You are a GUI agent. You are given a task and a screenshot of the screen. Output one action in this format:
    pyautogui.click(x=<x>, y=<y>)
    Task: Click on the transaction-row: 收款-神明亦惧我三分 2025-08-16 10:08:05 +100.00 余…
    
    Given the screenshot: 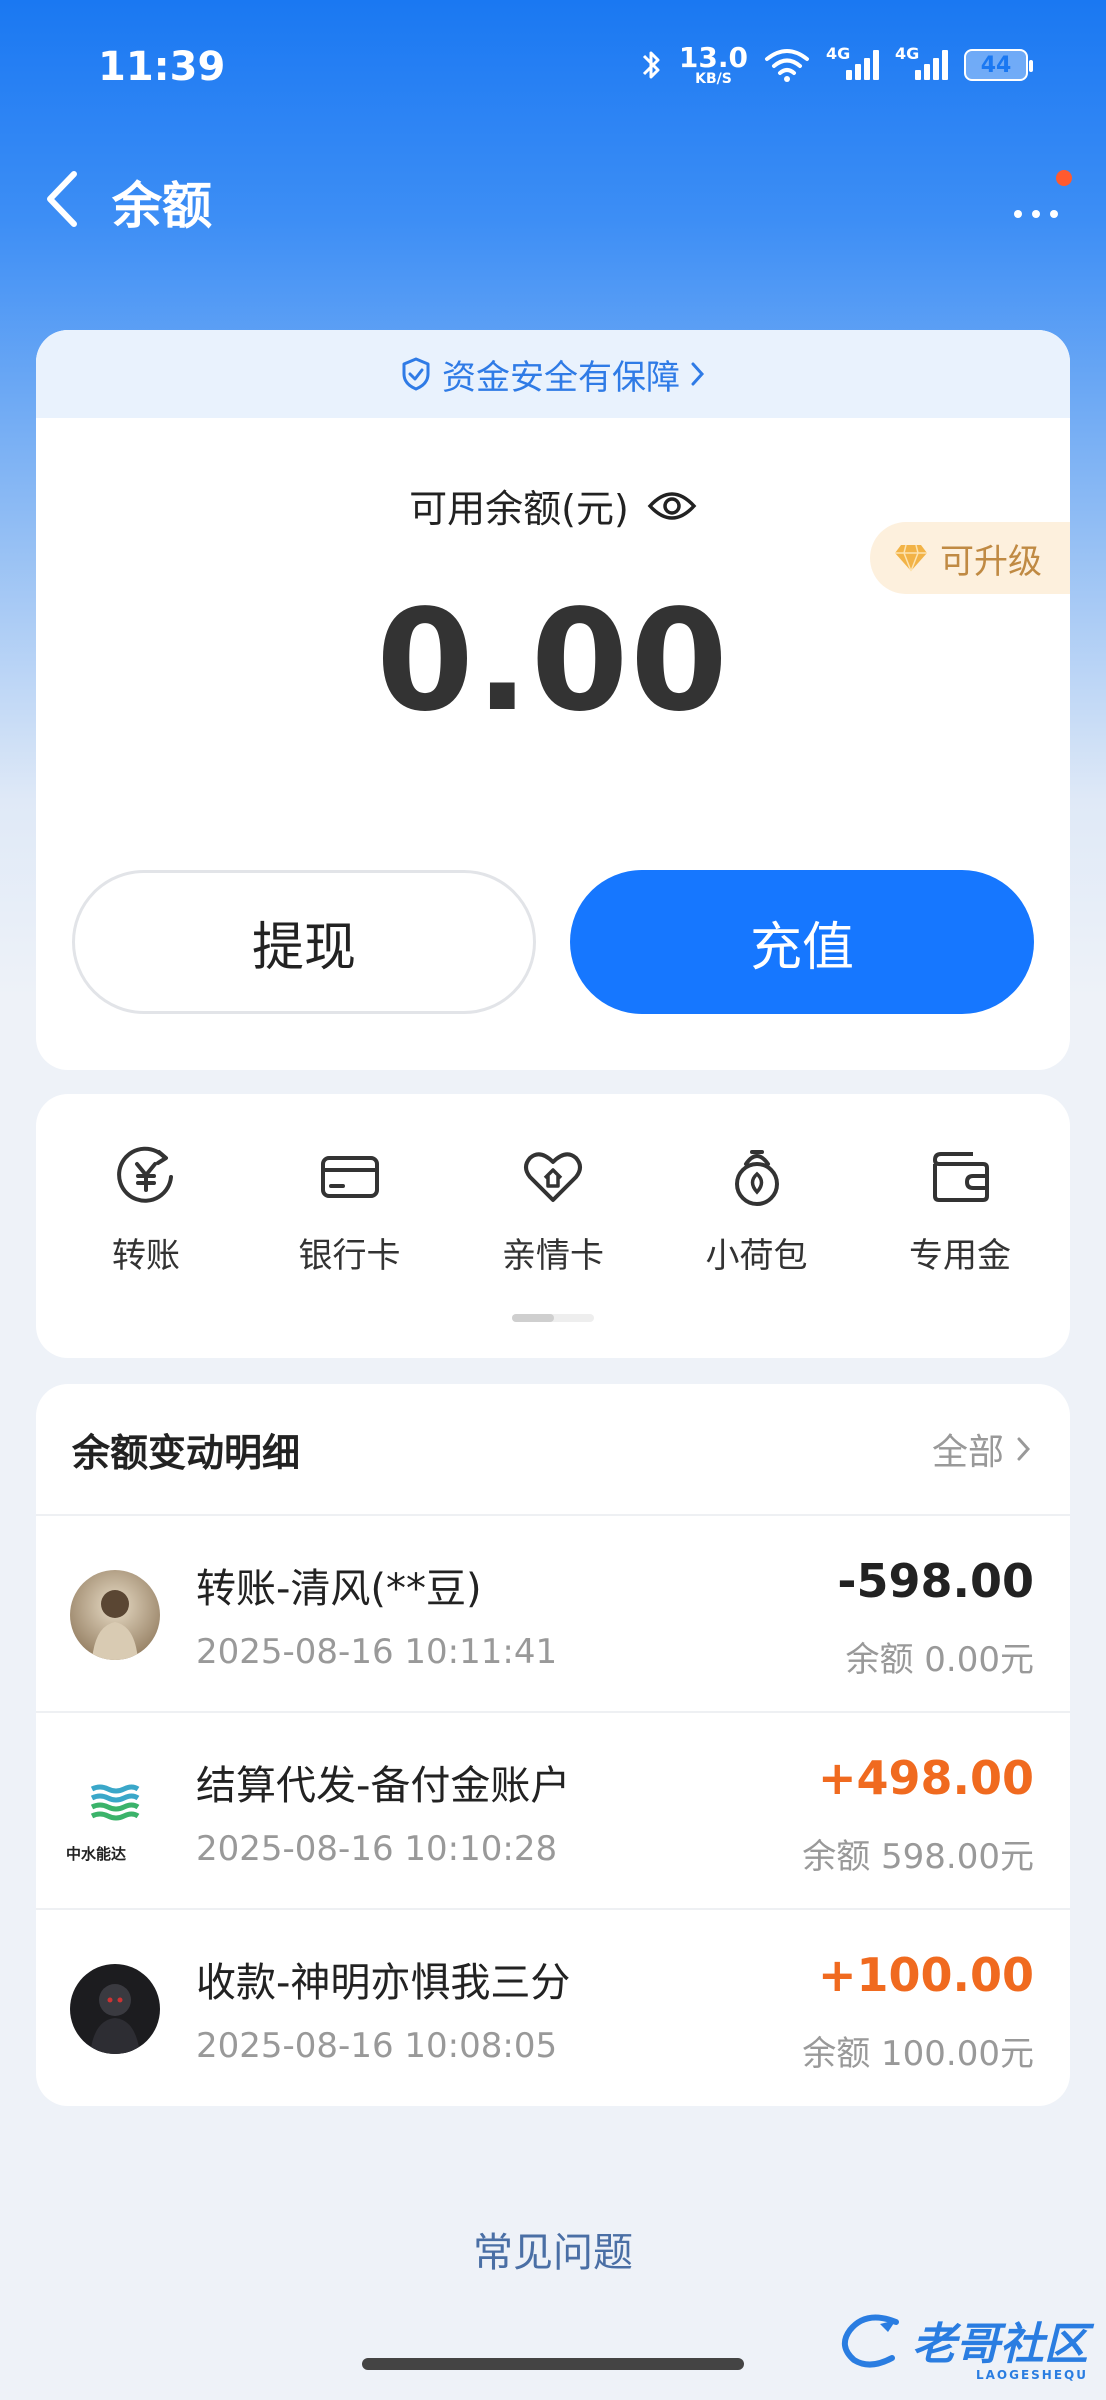 What is the action you would take?
    pyautogui.click(x=553, y=2008)
    